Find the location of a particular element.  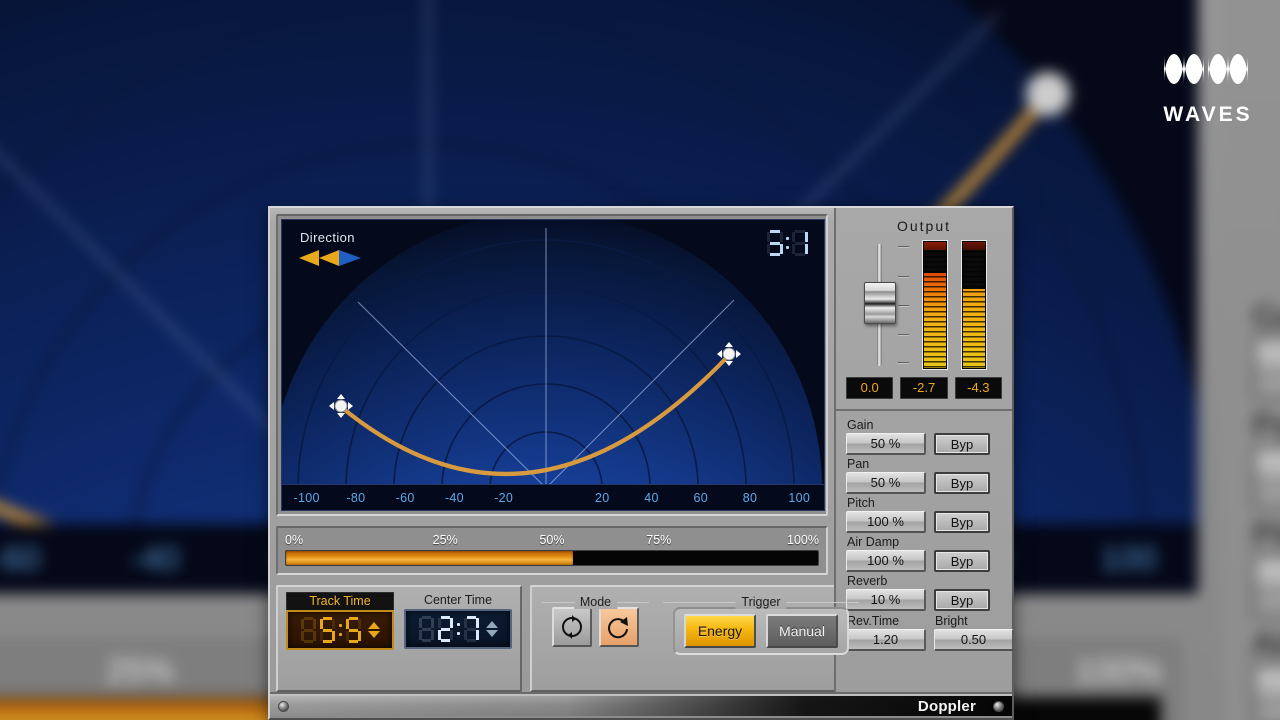

meter-right-ladder is located at coordinates (974, 309).